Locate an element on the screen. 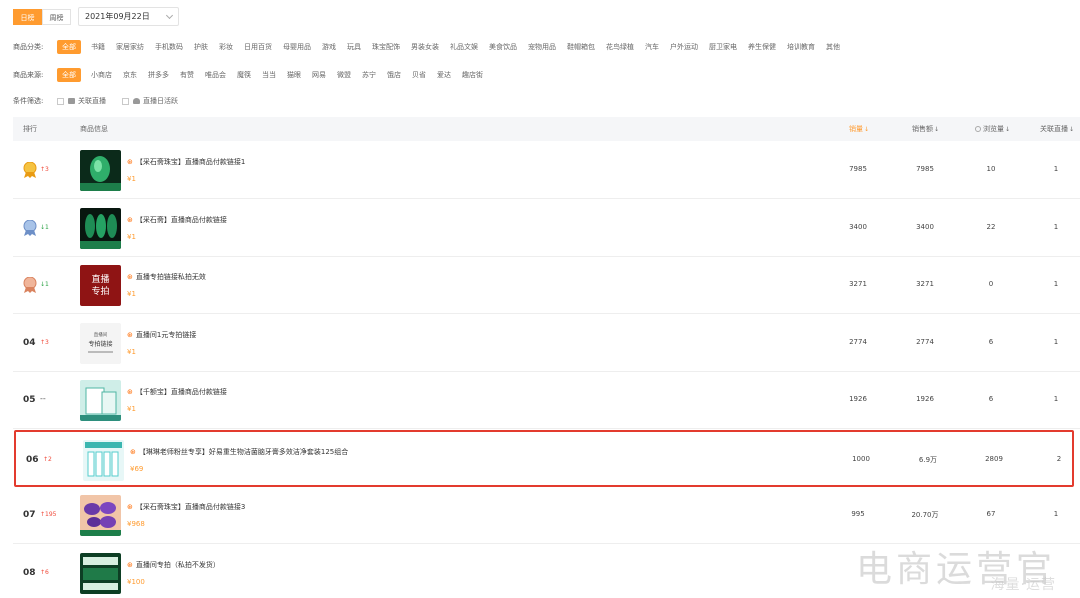 The width and height of the screenshot is (1080, 598). condition-filter: 条件筛选: 关联直播 直播日活跃 is located at coordinates (103, 101).